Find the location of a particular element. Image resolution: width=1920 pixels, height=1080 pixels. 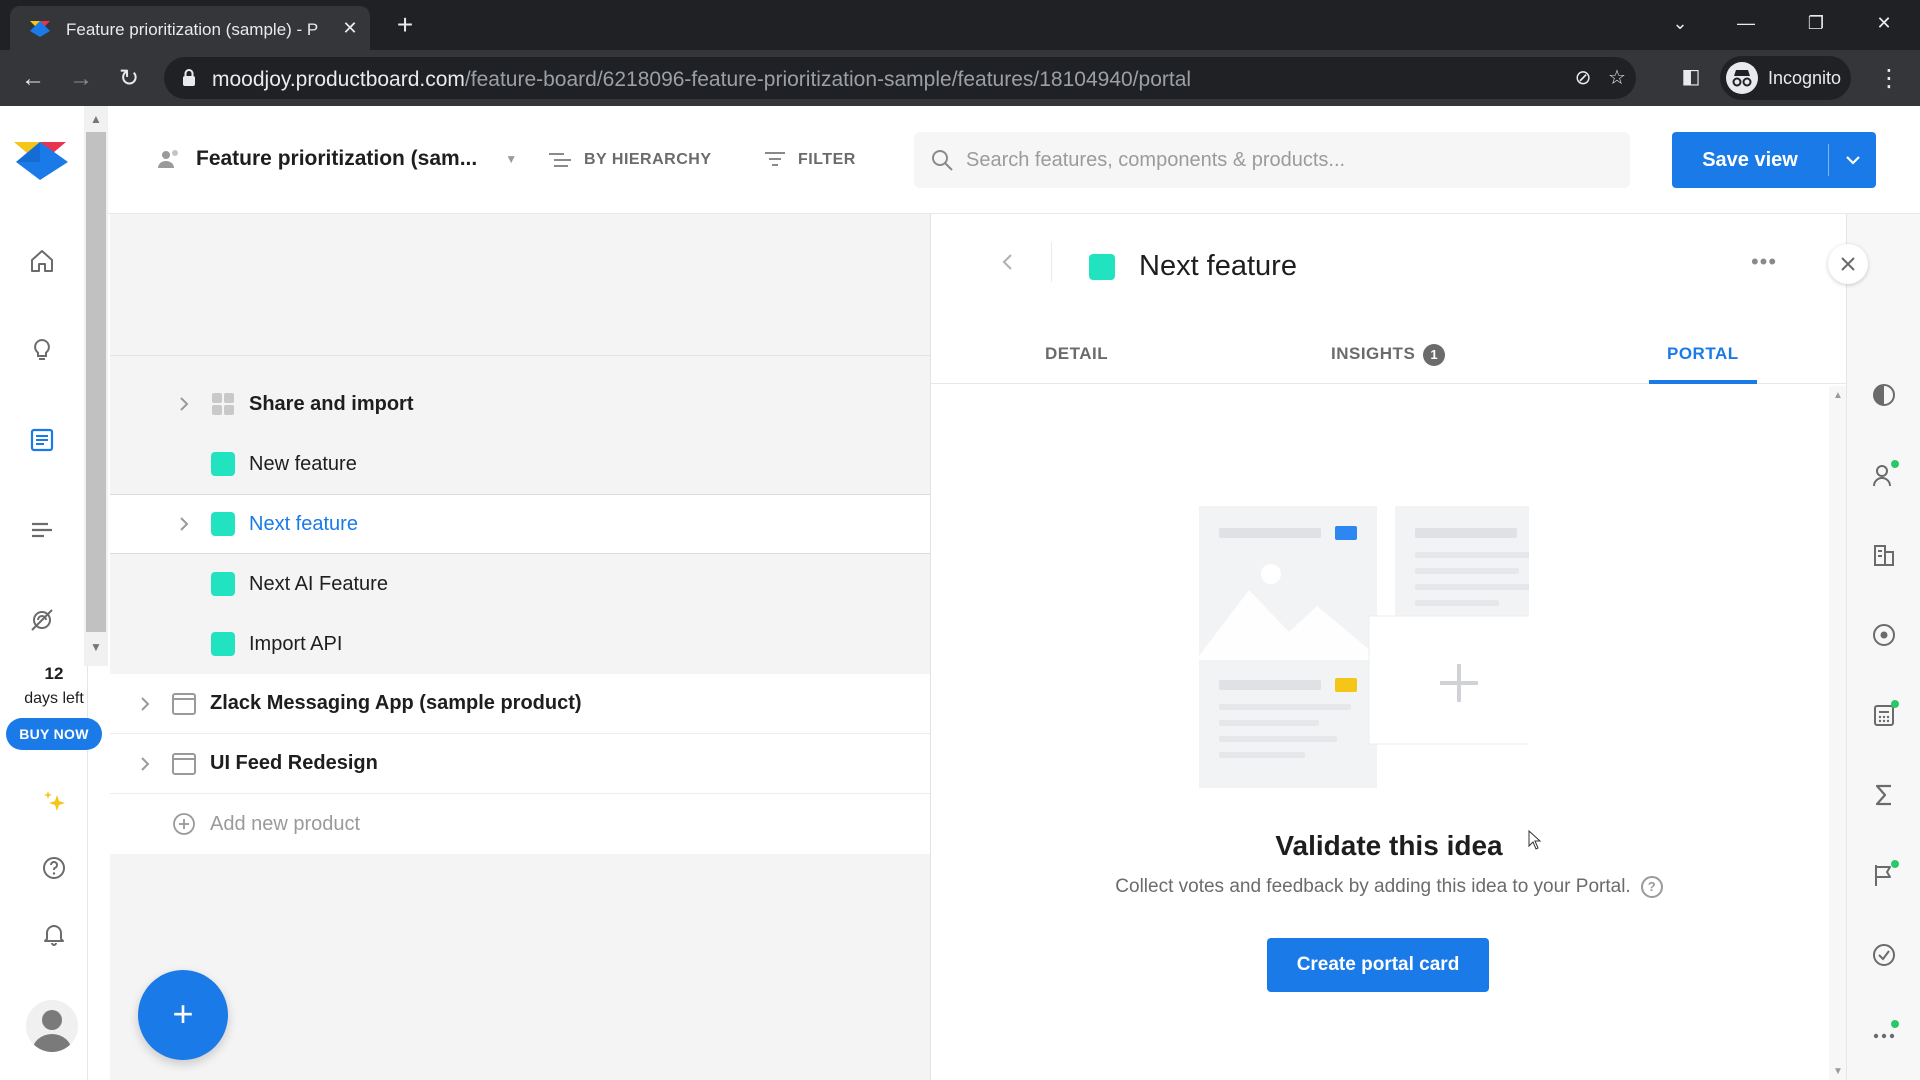

right-toolbar is located at coordinates (1883, 647).